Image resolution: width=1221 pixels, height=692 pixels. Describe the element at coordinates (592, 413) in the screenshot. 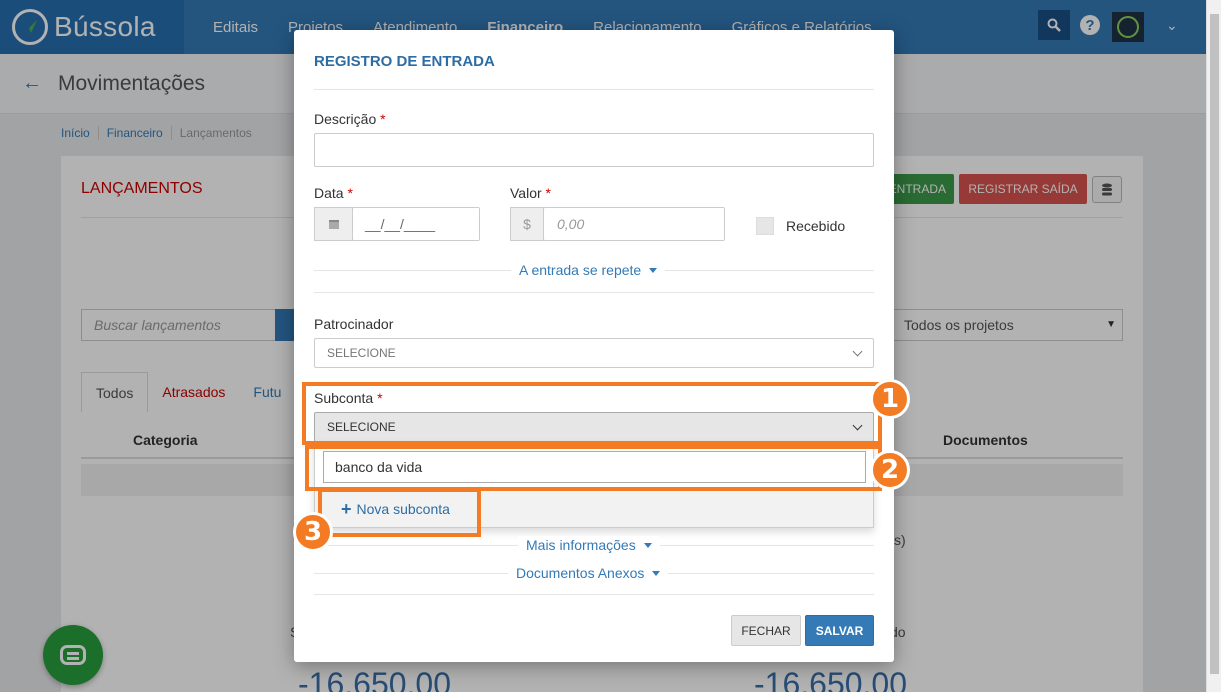

I see `highlight-box-subconta-select` at that location.